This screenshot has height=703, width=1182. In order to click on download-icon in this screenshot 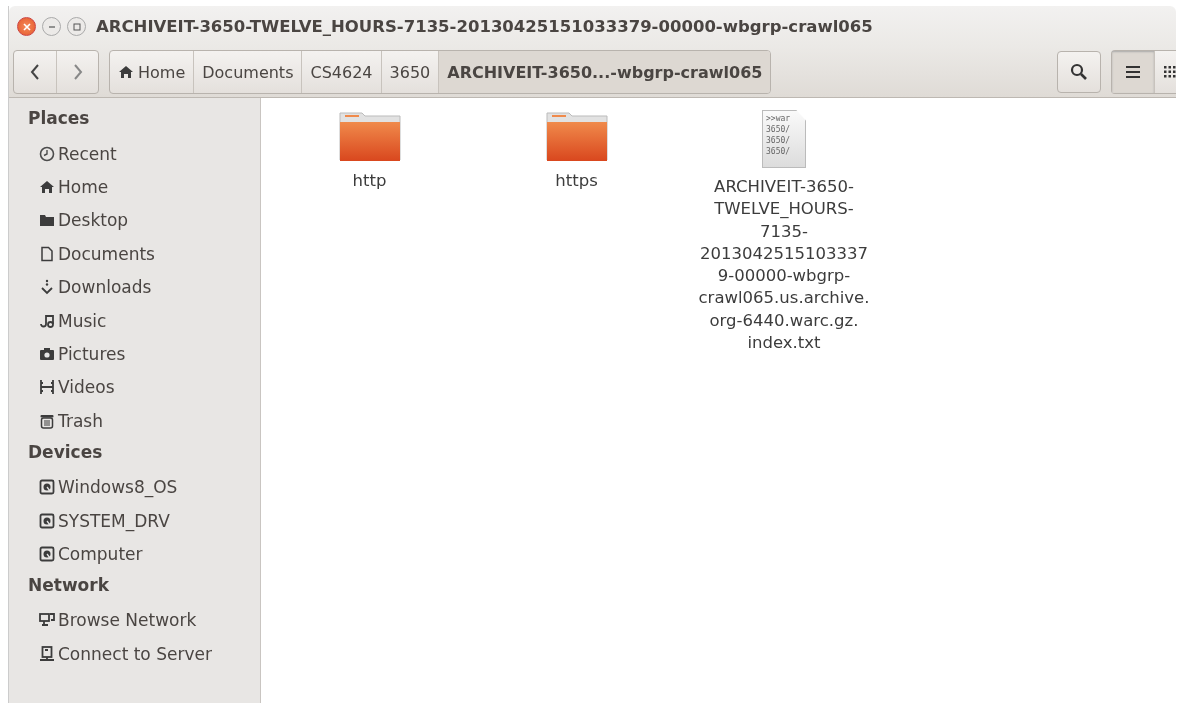, I will do `click(47, 287)`.